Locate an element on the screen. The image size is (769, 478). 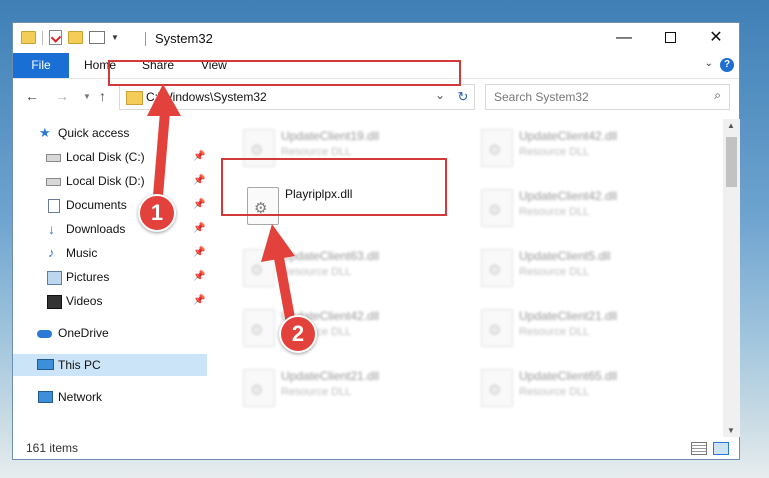
address-bar: C:\Windows\System32 ⌄ is located at coordinates (286, 97).